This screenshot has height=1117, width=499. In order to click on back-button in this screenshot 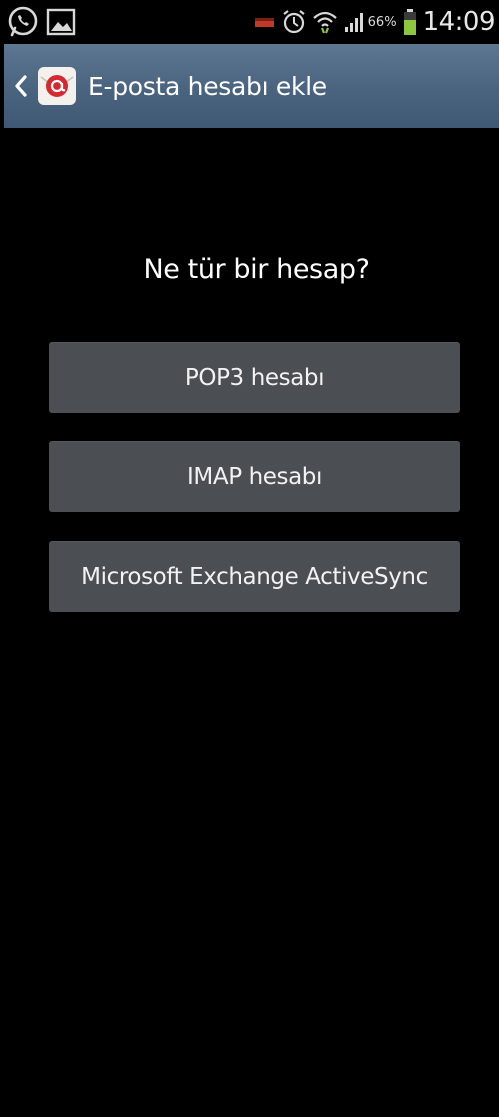, I will do `click(20, 86)`.